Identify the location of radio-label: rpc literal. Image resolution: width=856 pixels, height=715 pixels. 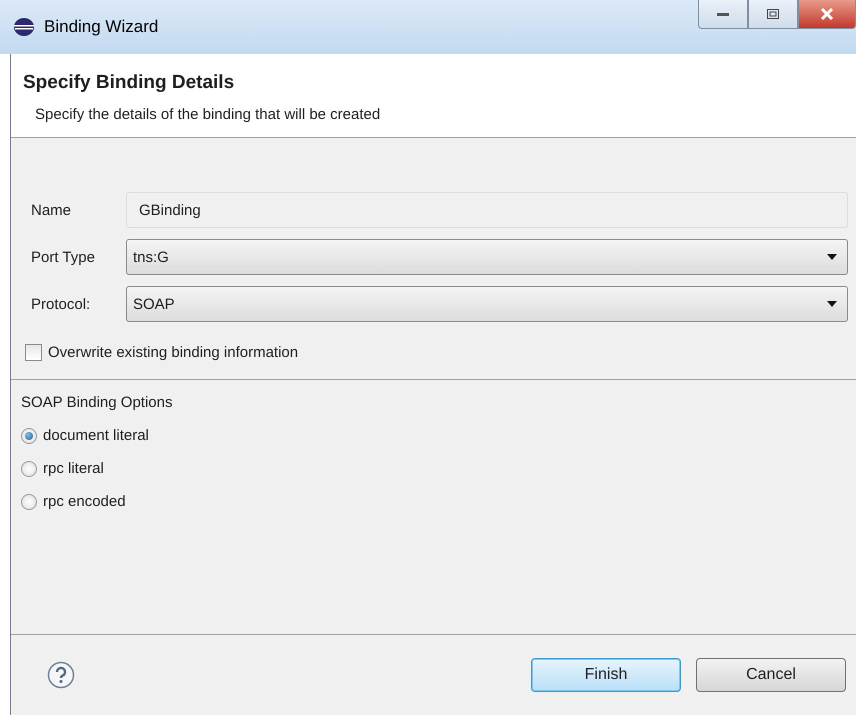
(73, 468).